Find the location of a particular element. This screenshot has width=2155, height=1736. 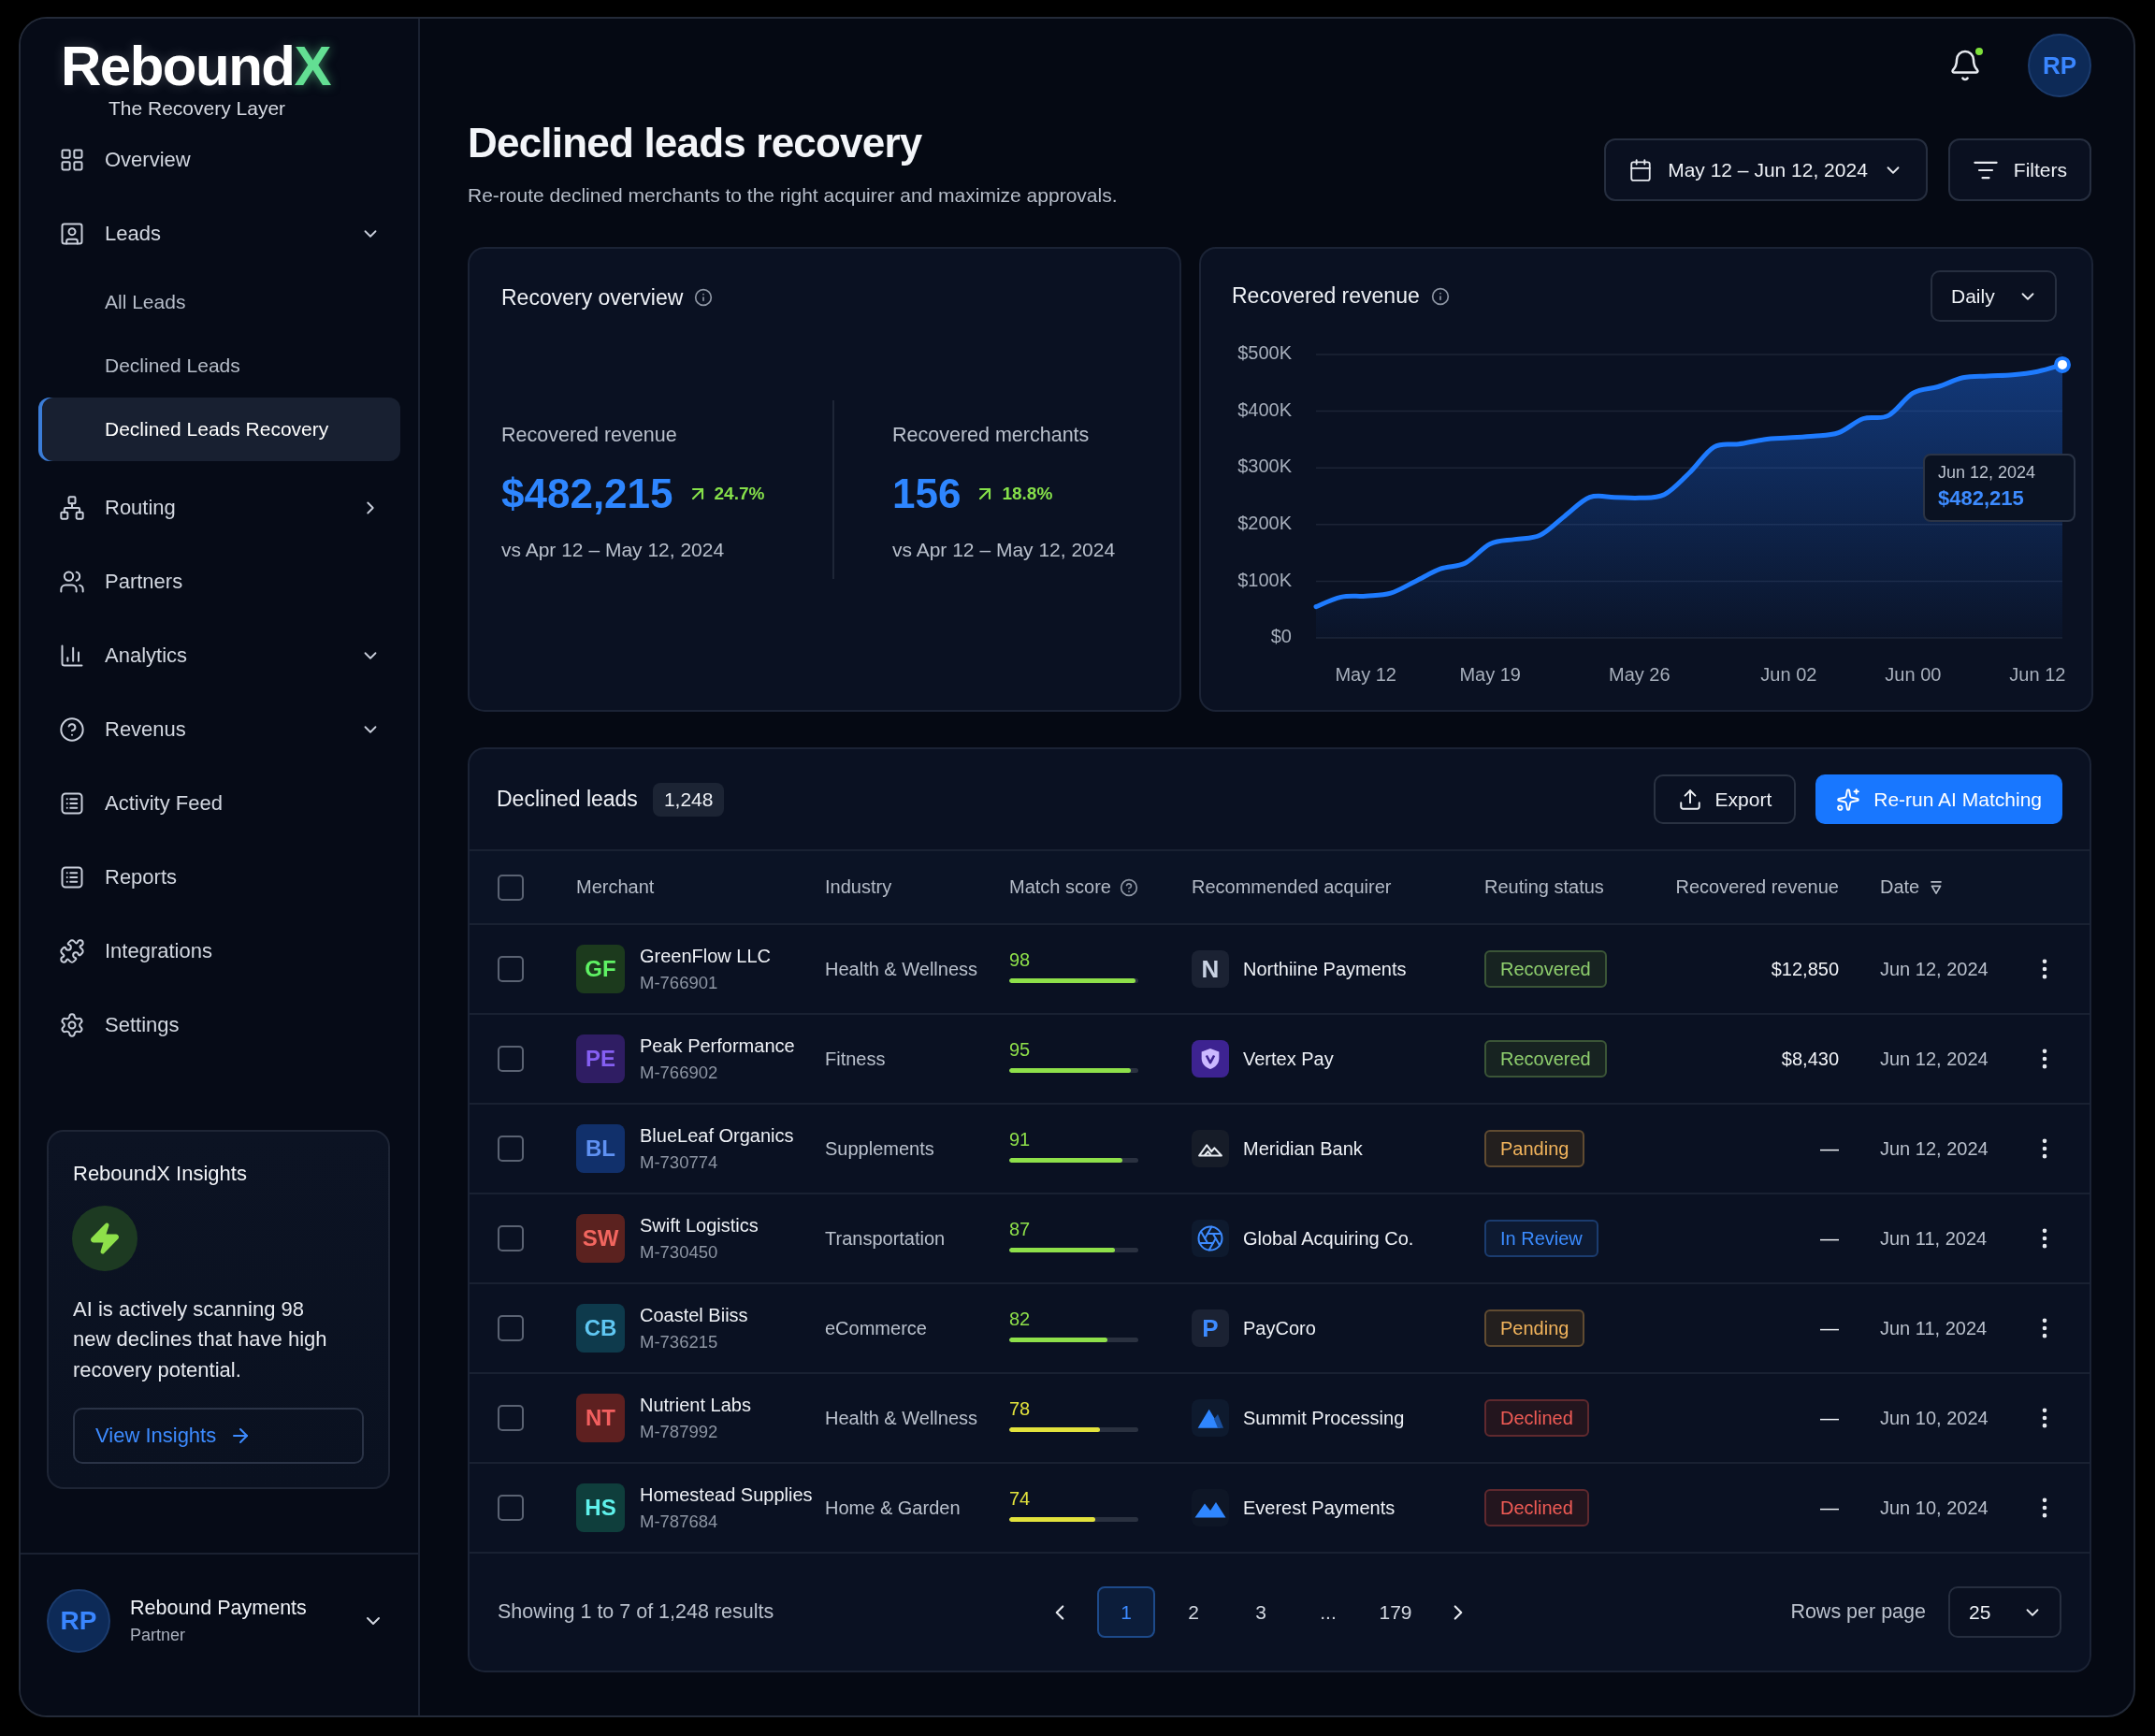

nav-subitem: All Leads is located at coordinates (219, 302).